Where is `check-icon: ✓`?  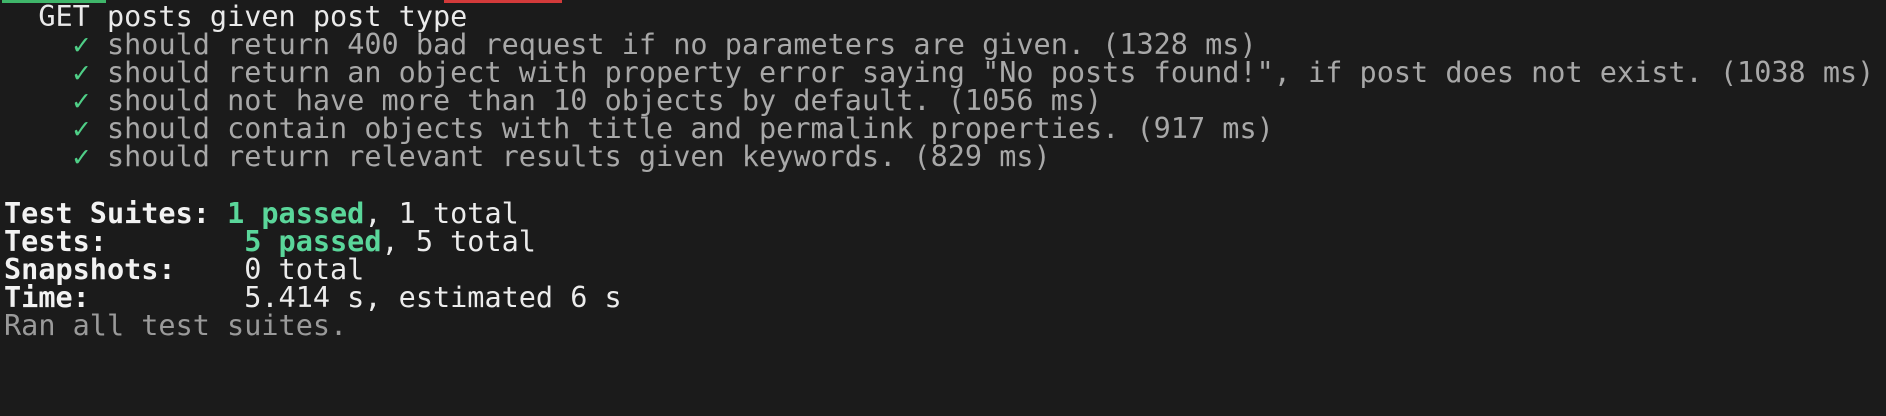
check-icon: ✓ is located at coordinates (81, 156).